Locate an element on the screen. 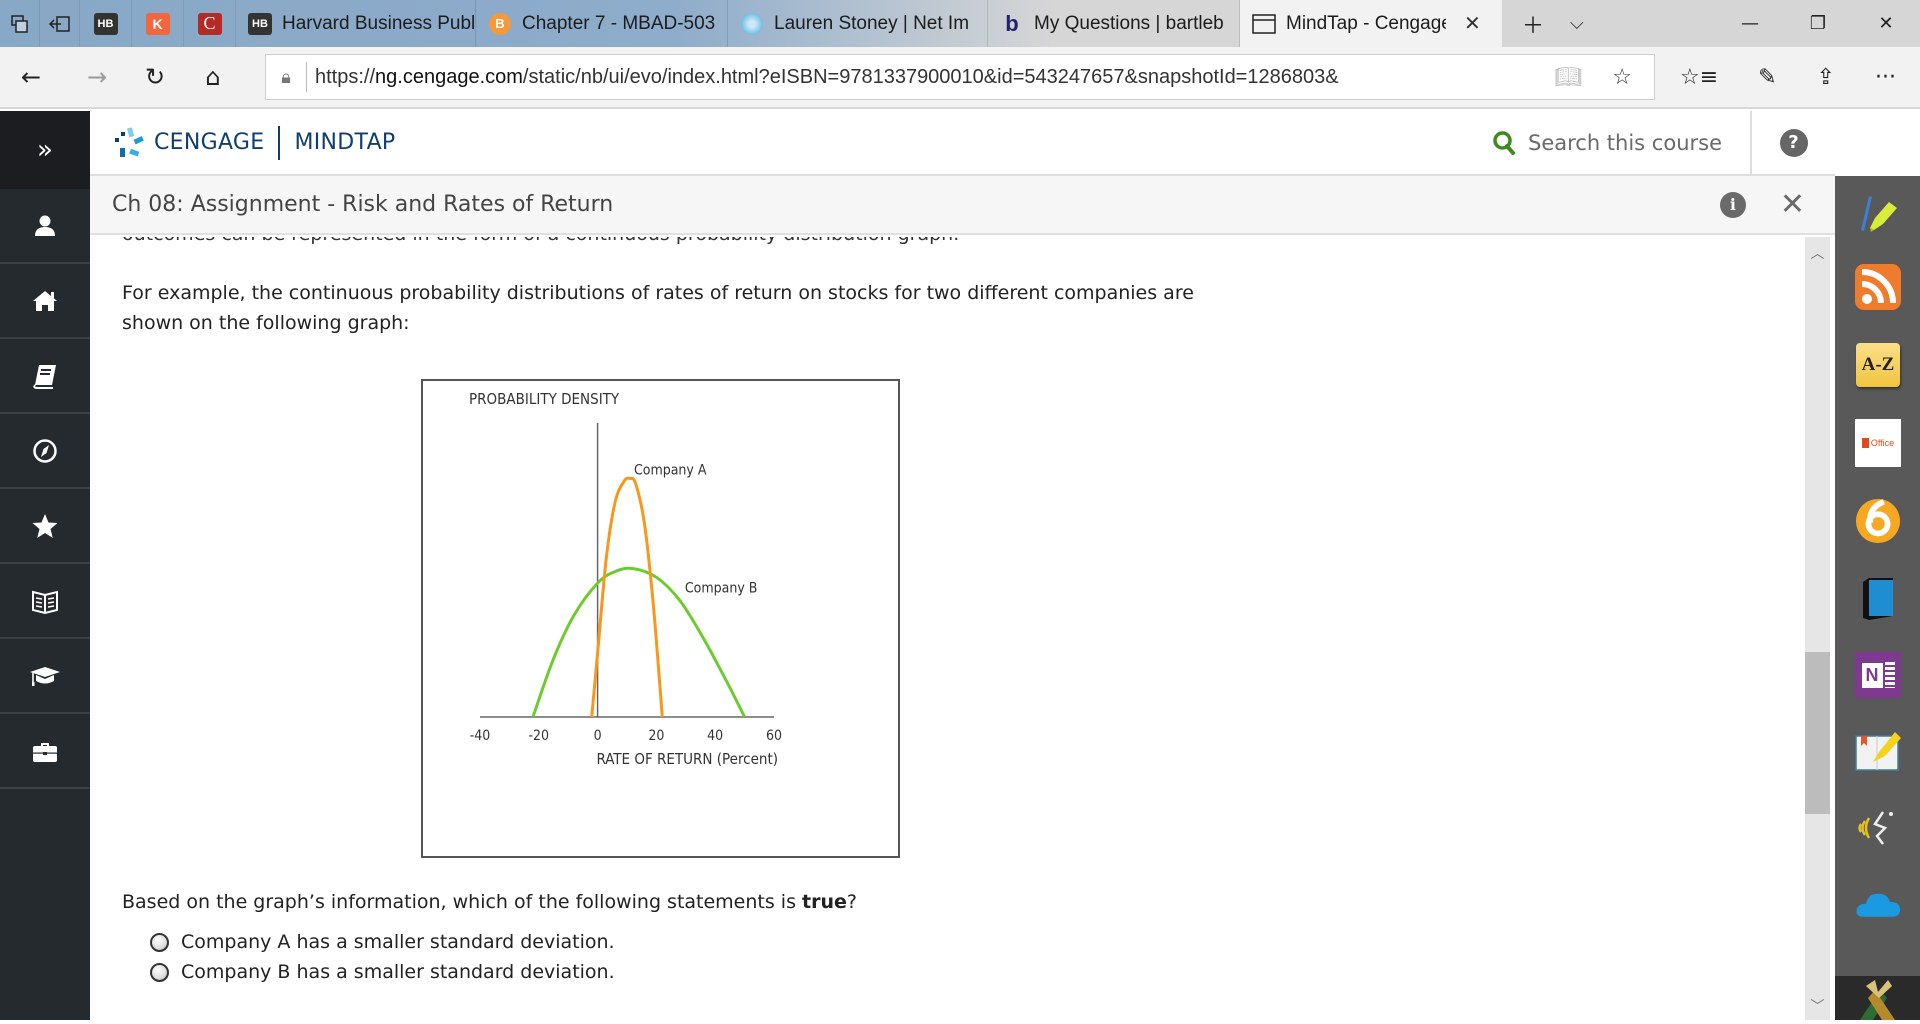 The width and height of the screenshot is (1920, 1024). tab-label: Harvard Business Publi is located at coordinates (379, 23).